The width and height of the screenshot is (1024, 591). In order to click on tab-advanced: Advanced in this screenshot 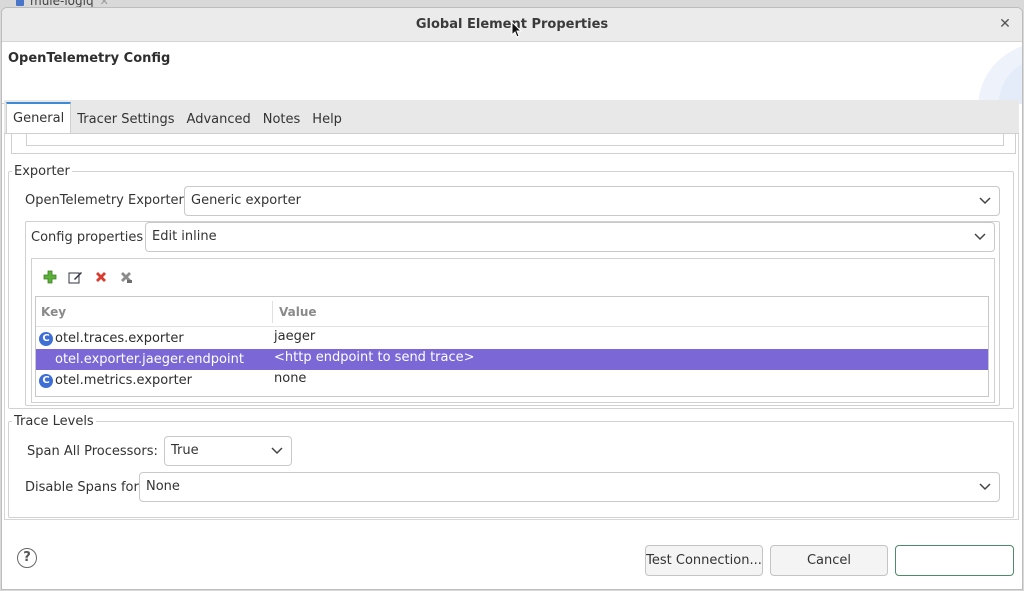, I will do `click(219, 118)`.